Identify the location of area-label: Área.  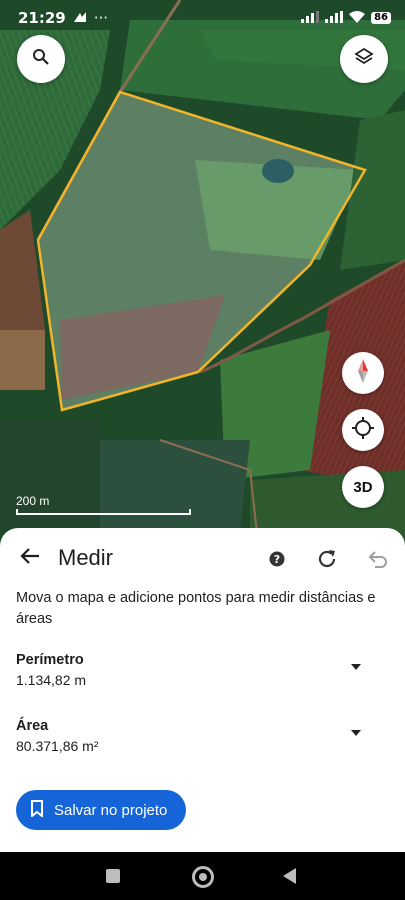
(32, 726).